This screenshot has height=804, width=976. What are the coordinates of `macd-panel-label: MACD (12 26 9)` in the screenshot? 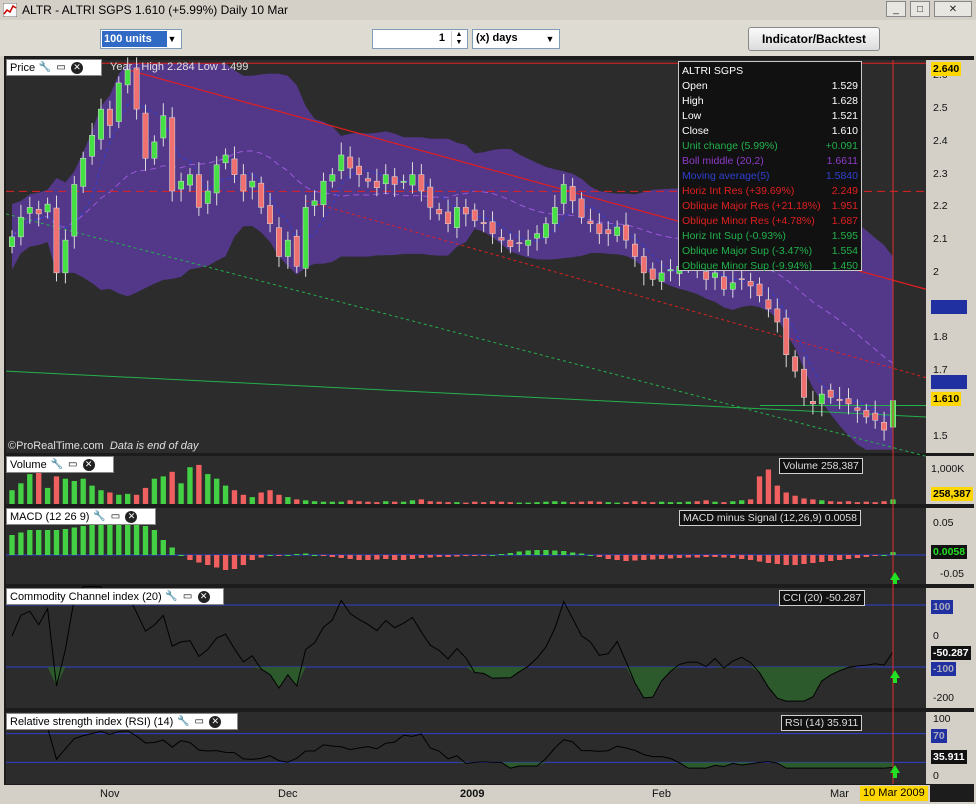 It's located at (50, 516).